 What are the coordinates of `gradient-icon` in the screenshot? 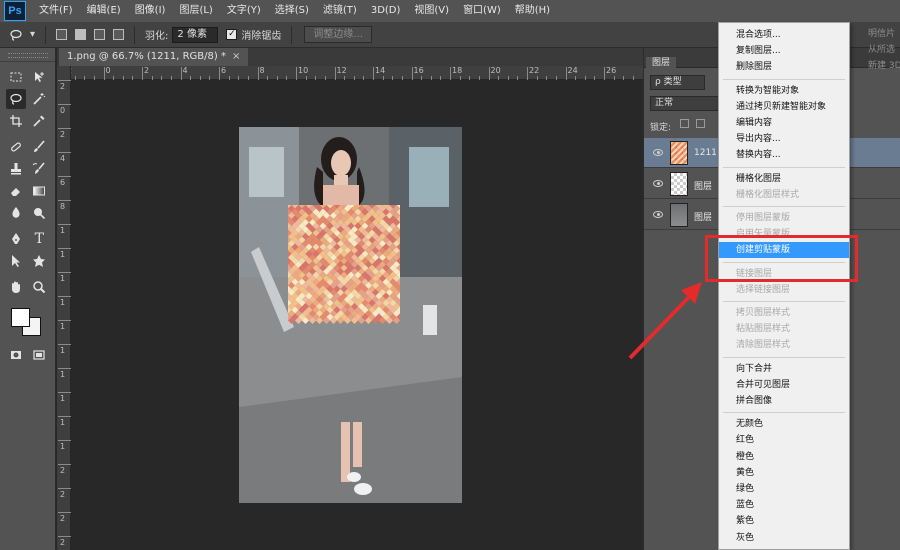 It's located at (39, 191).